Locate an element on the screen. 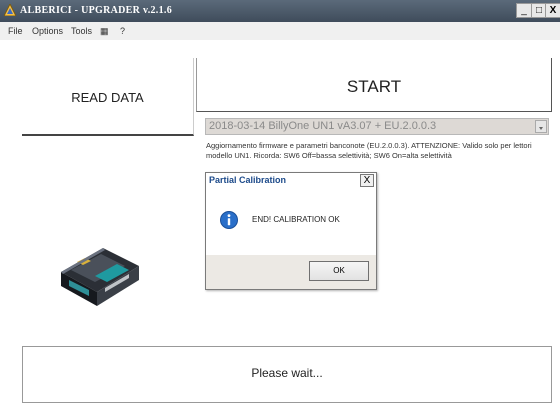 The image size is (560, 403). bill-validator-device-image is located at coordinates (100, 277).